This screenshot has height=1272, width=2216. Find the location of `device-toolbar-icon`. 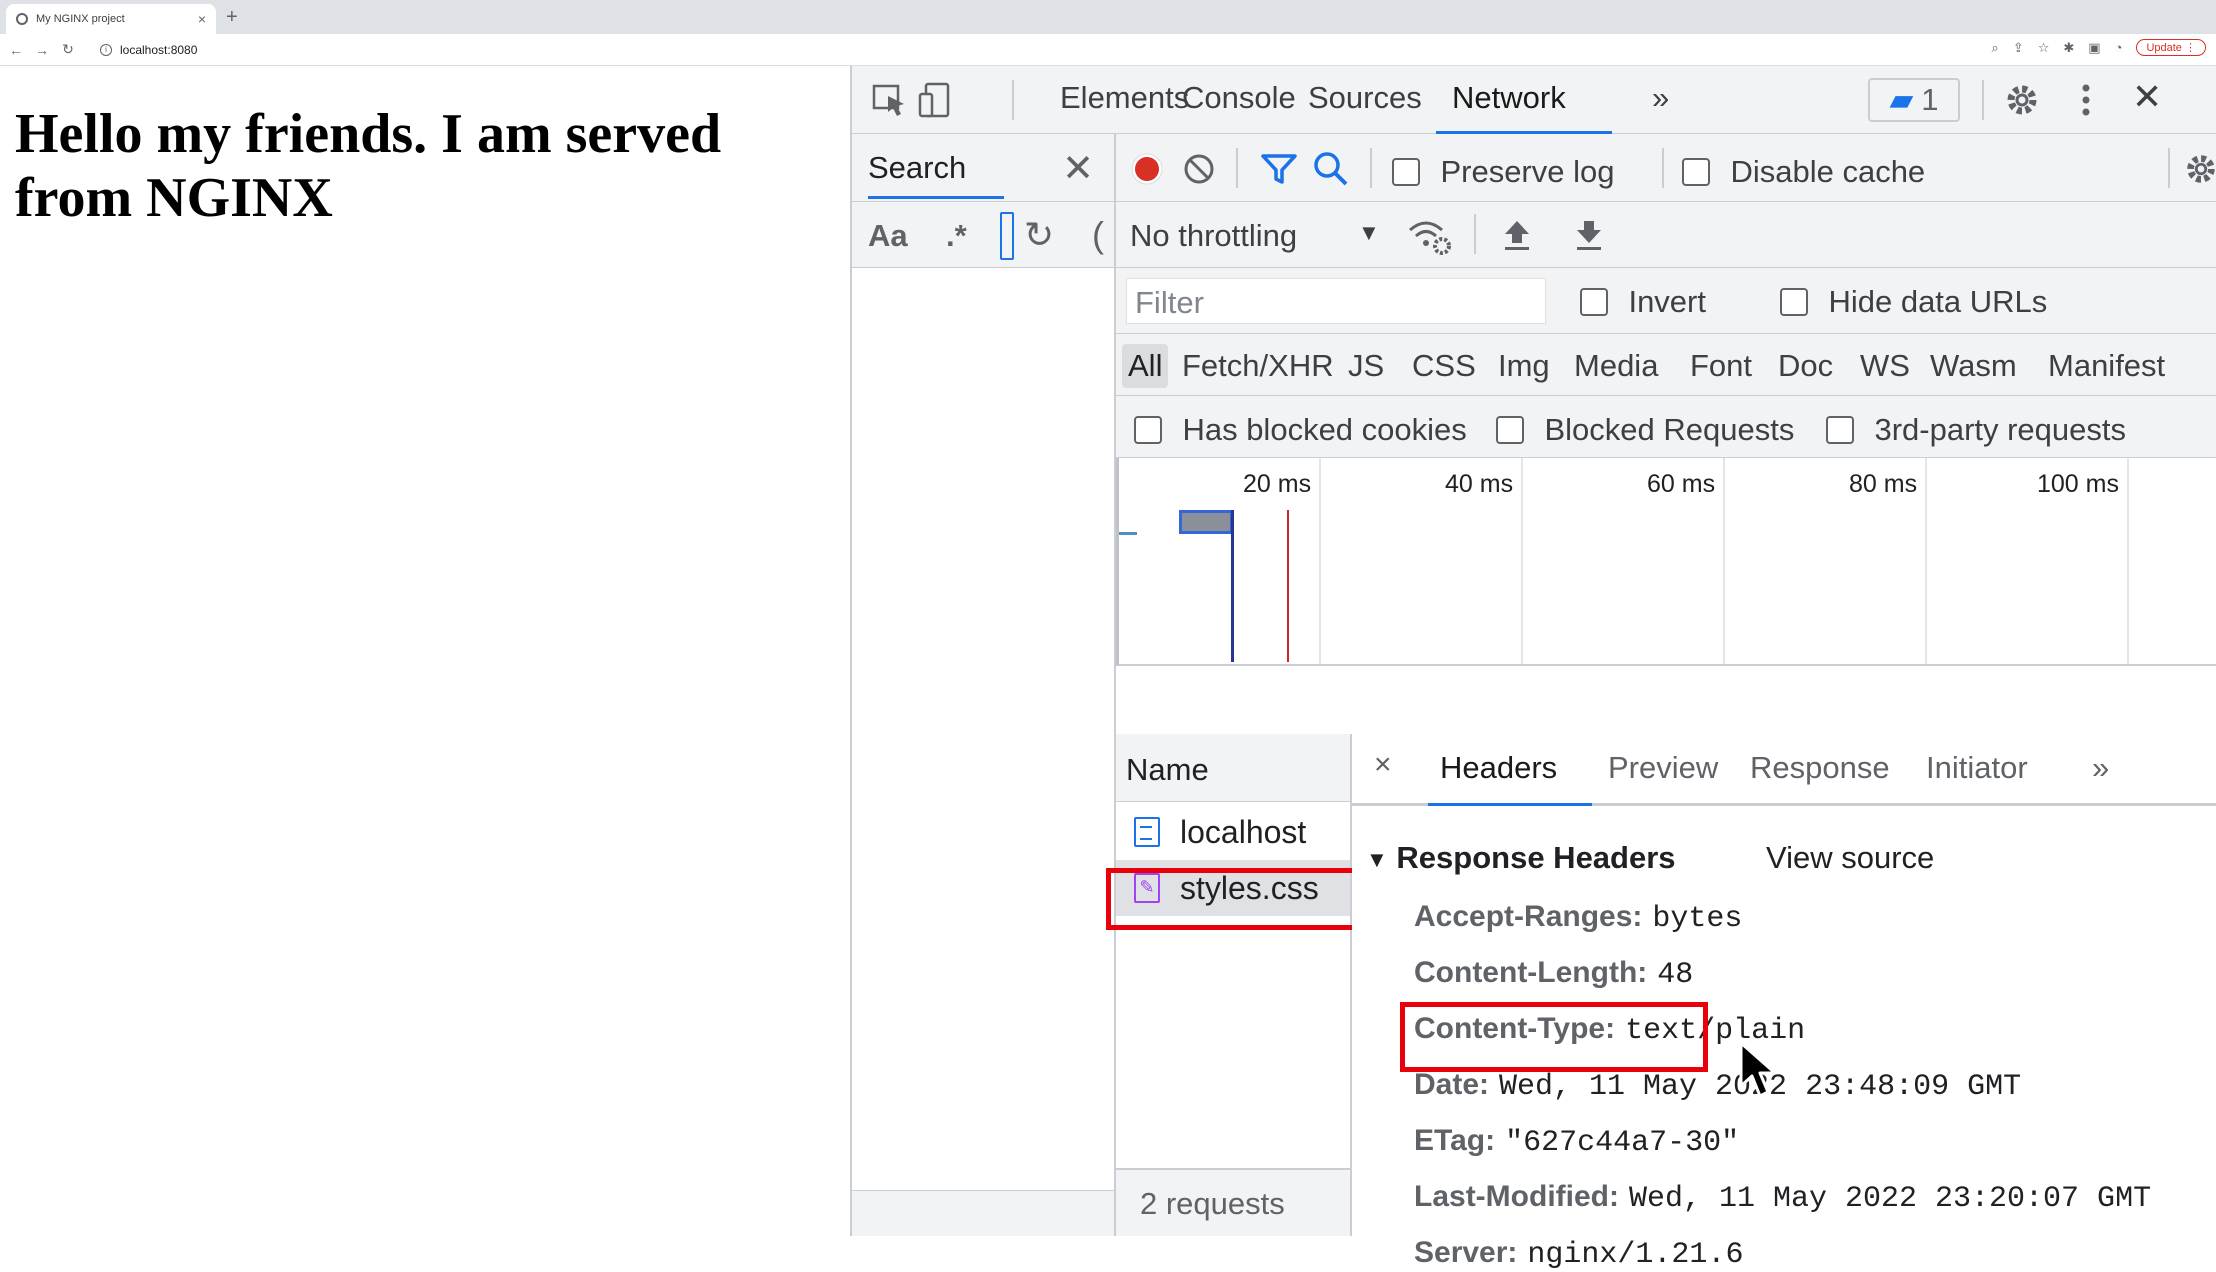

device-toolbar-icon is located at coordinates (936, 100).